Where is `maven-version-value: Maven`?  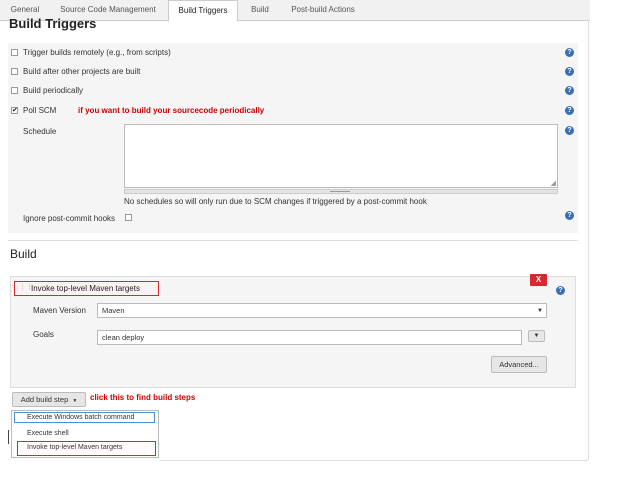
maven-version-value: Maven is located at coordinates (113, 310).